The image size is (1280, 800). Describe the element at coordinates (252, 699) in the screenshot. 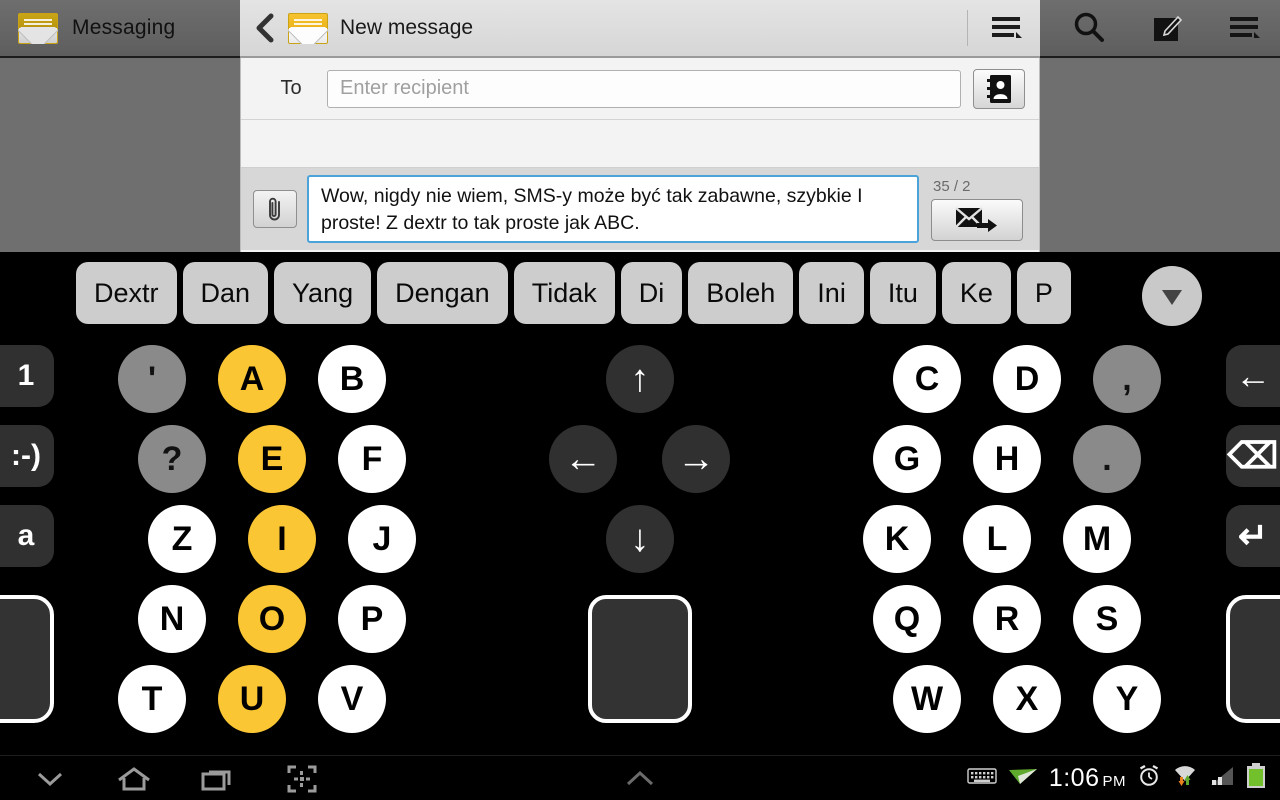

I see `key-u: U` at that location.